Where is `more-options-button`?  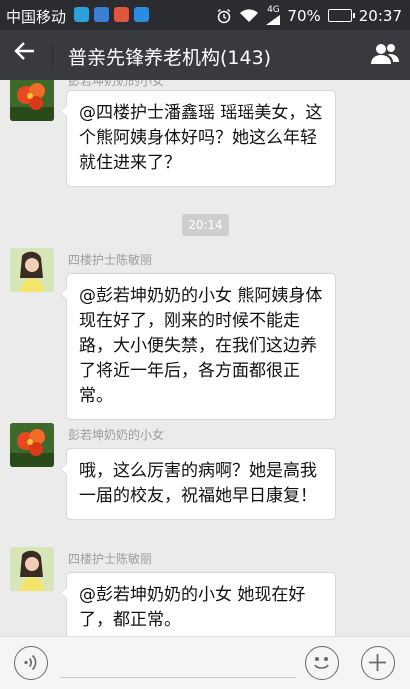 more-options-button is located at coordinates (378, 663).